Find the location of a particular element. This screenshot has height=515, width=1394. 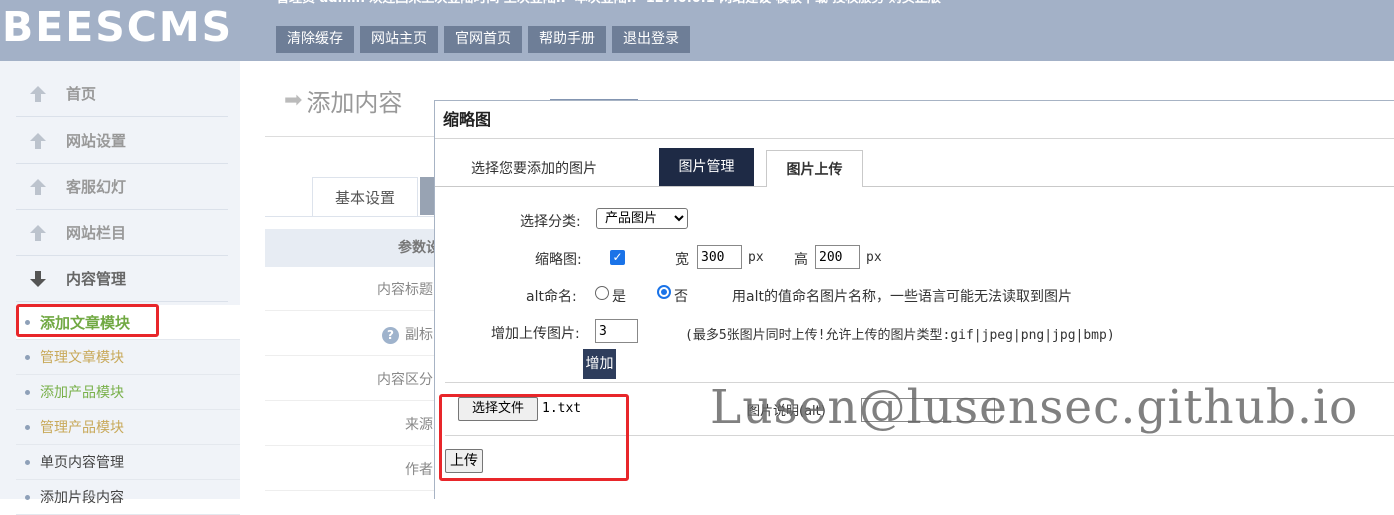

help-icon: ? is located at coordinates (390, 335).